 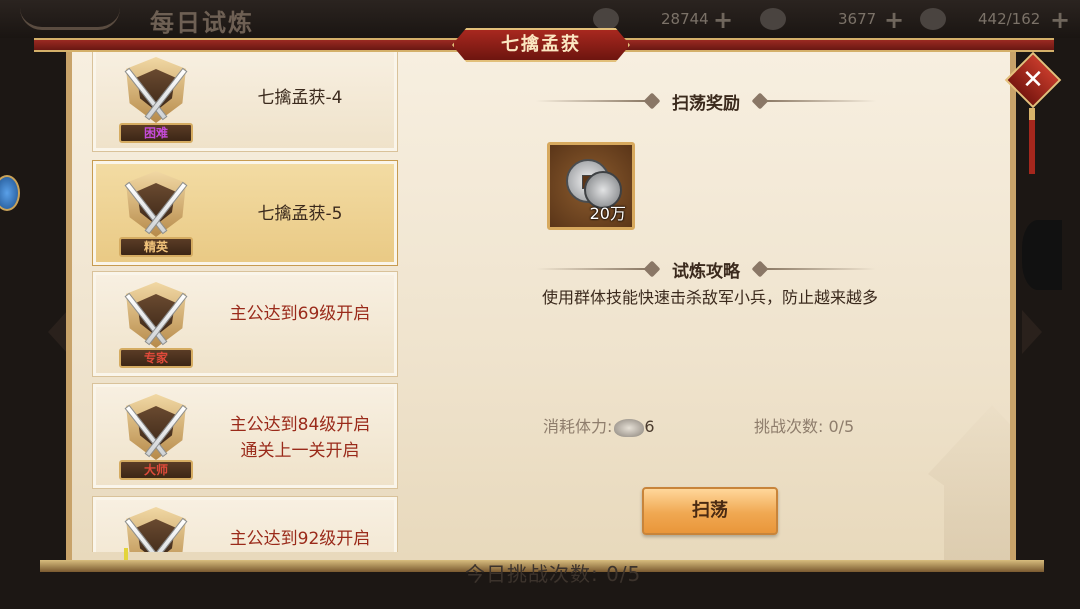 I want to click on reward-item-silver: 20万, so click(x=591, y=186).